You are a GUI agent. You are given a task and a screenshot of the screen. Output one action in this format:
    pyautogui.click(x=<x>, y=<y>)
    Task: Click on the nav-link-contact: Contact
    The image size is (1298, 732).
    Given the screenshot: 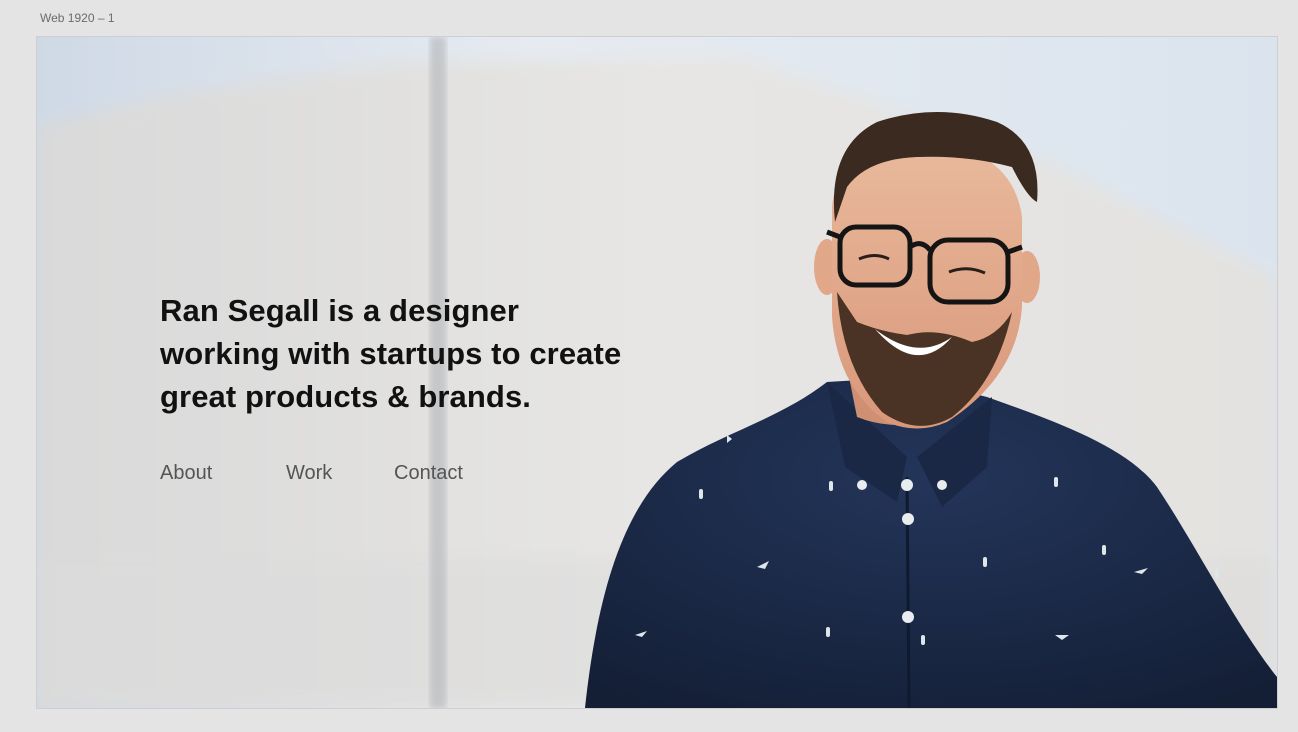 What is the action you would take?
    pyautogui.click(x=428, y=473)
    